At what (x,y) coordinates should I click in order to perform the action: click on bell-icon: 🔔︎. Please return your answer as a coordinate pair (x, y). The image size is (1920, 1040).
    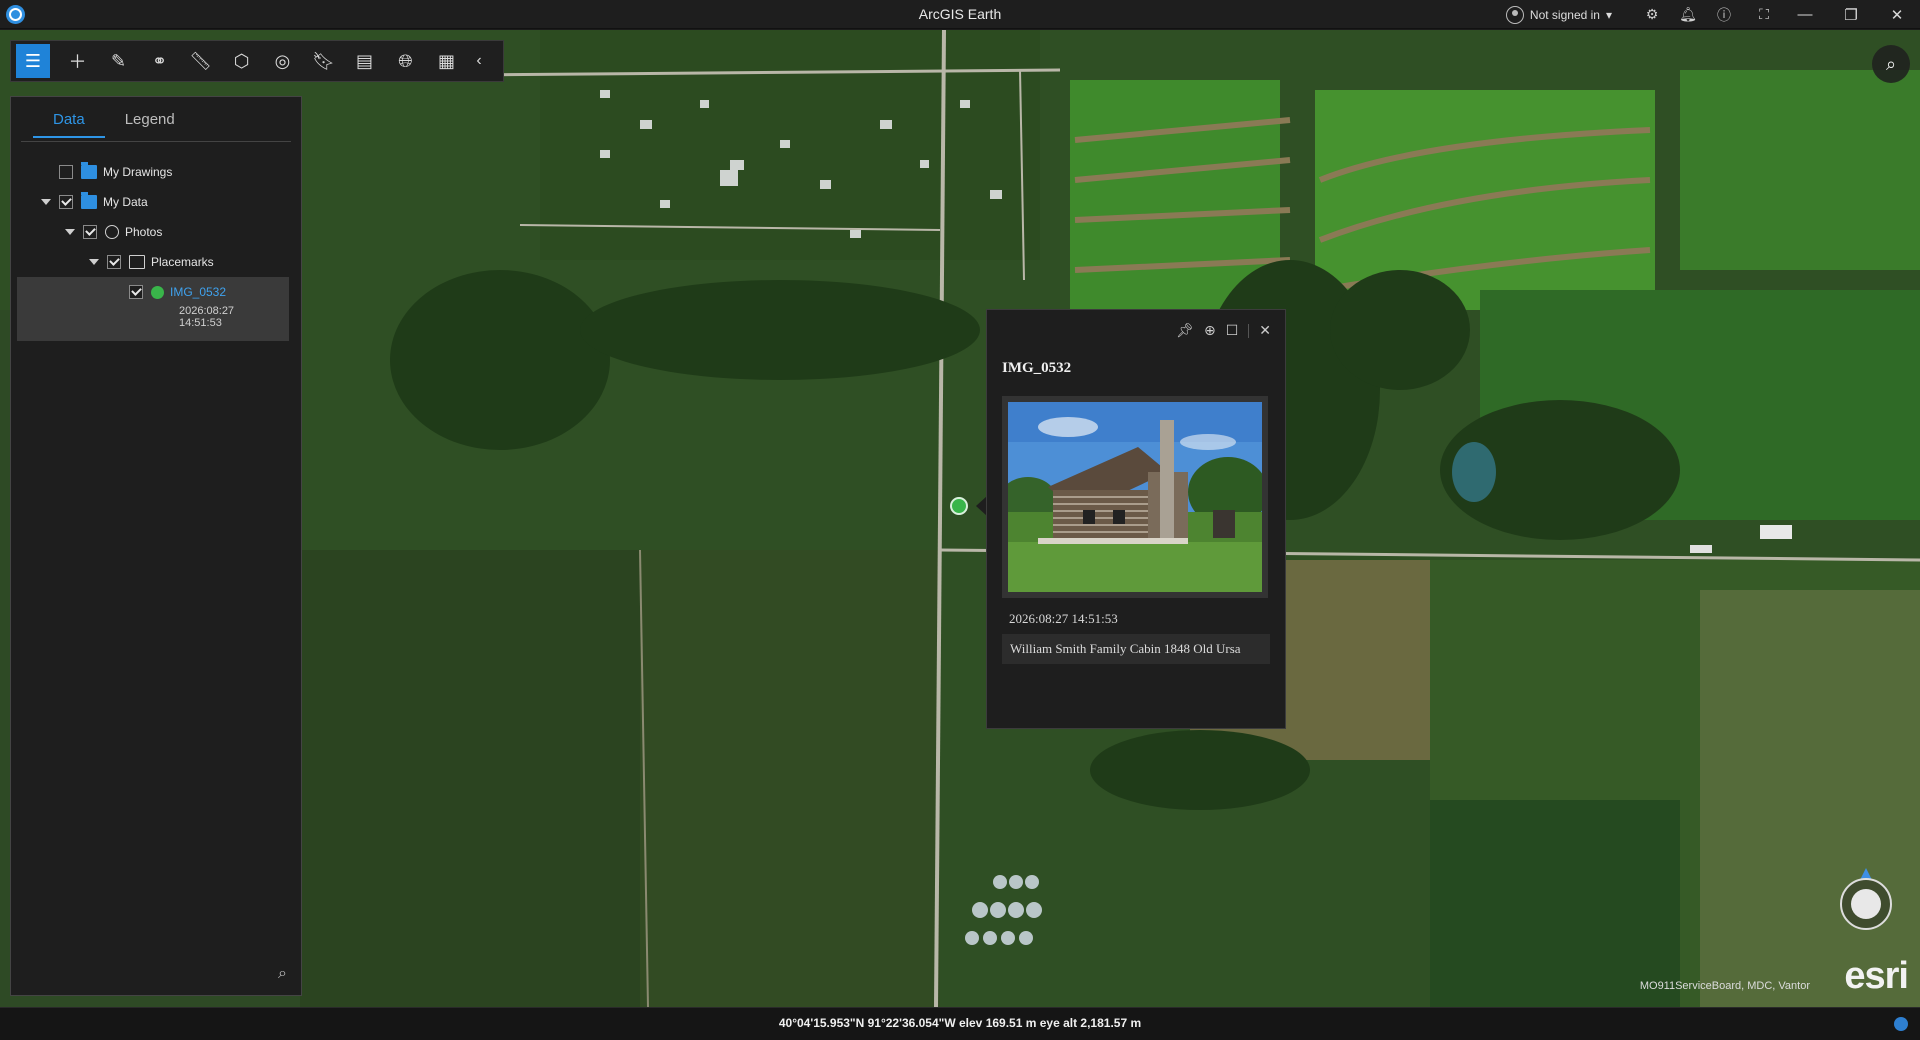
    Looking at the image, I should click on (1688, 14).